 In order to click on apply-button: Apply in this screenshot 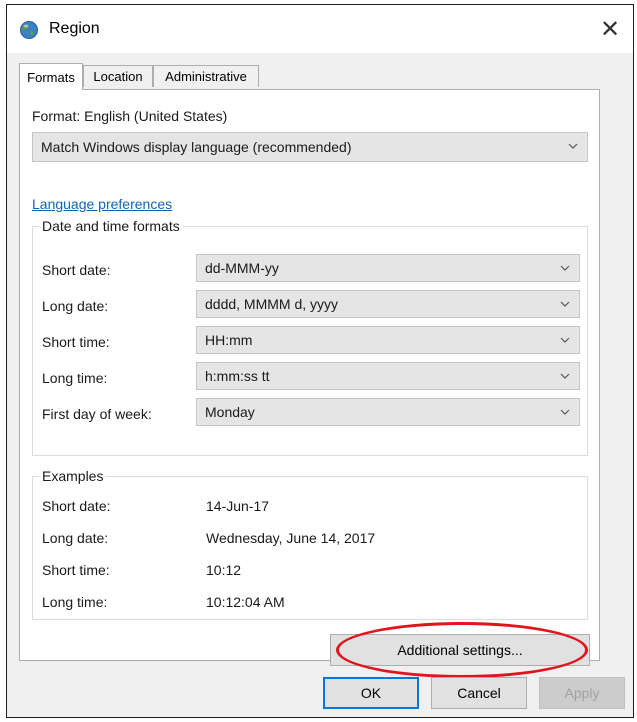, I will do `click(582, 693)`.